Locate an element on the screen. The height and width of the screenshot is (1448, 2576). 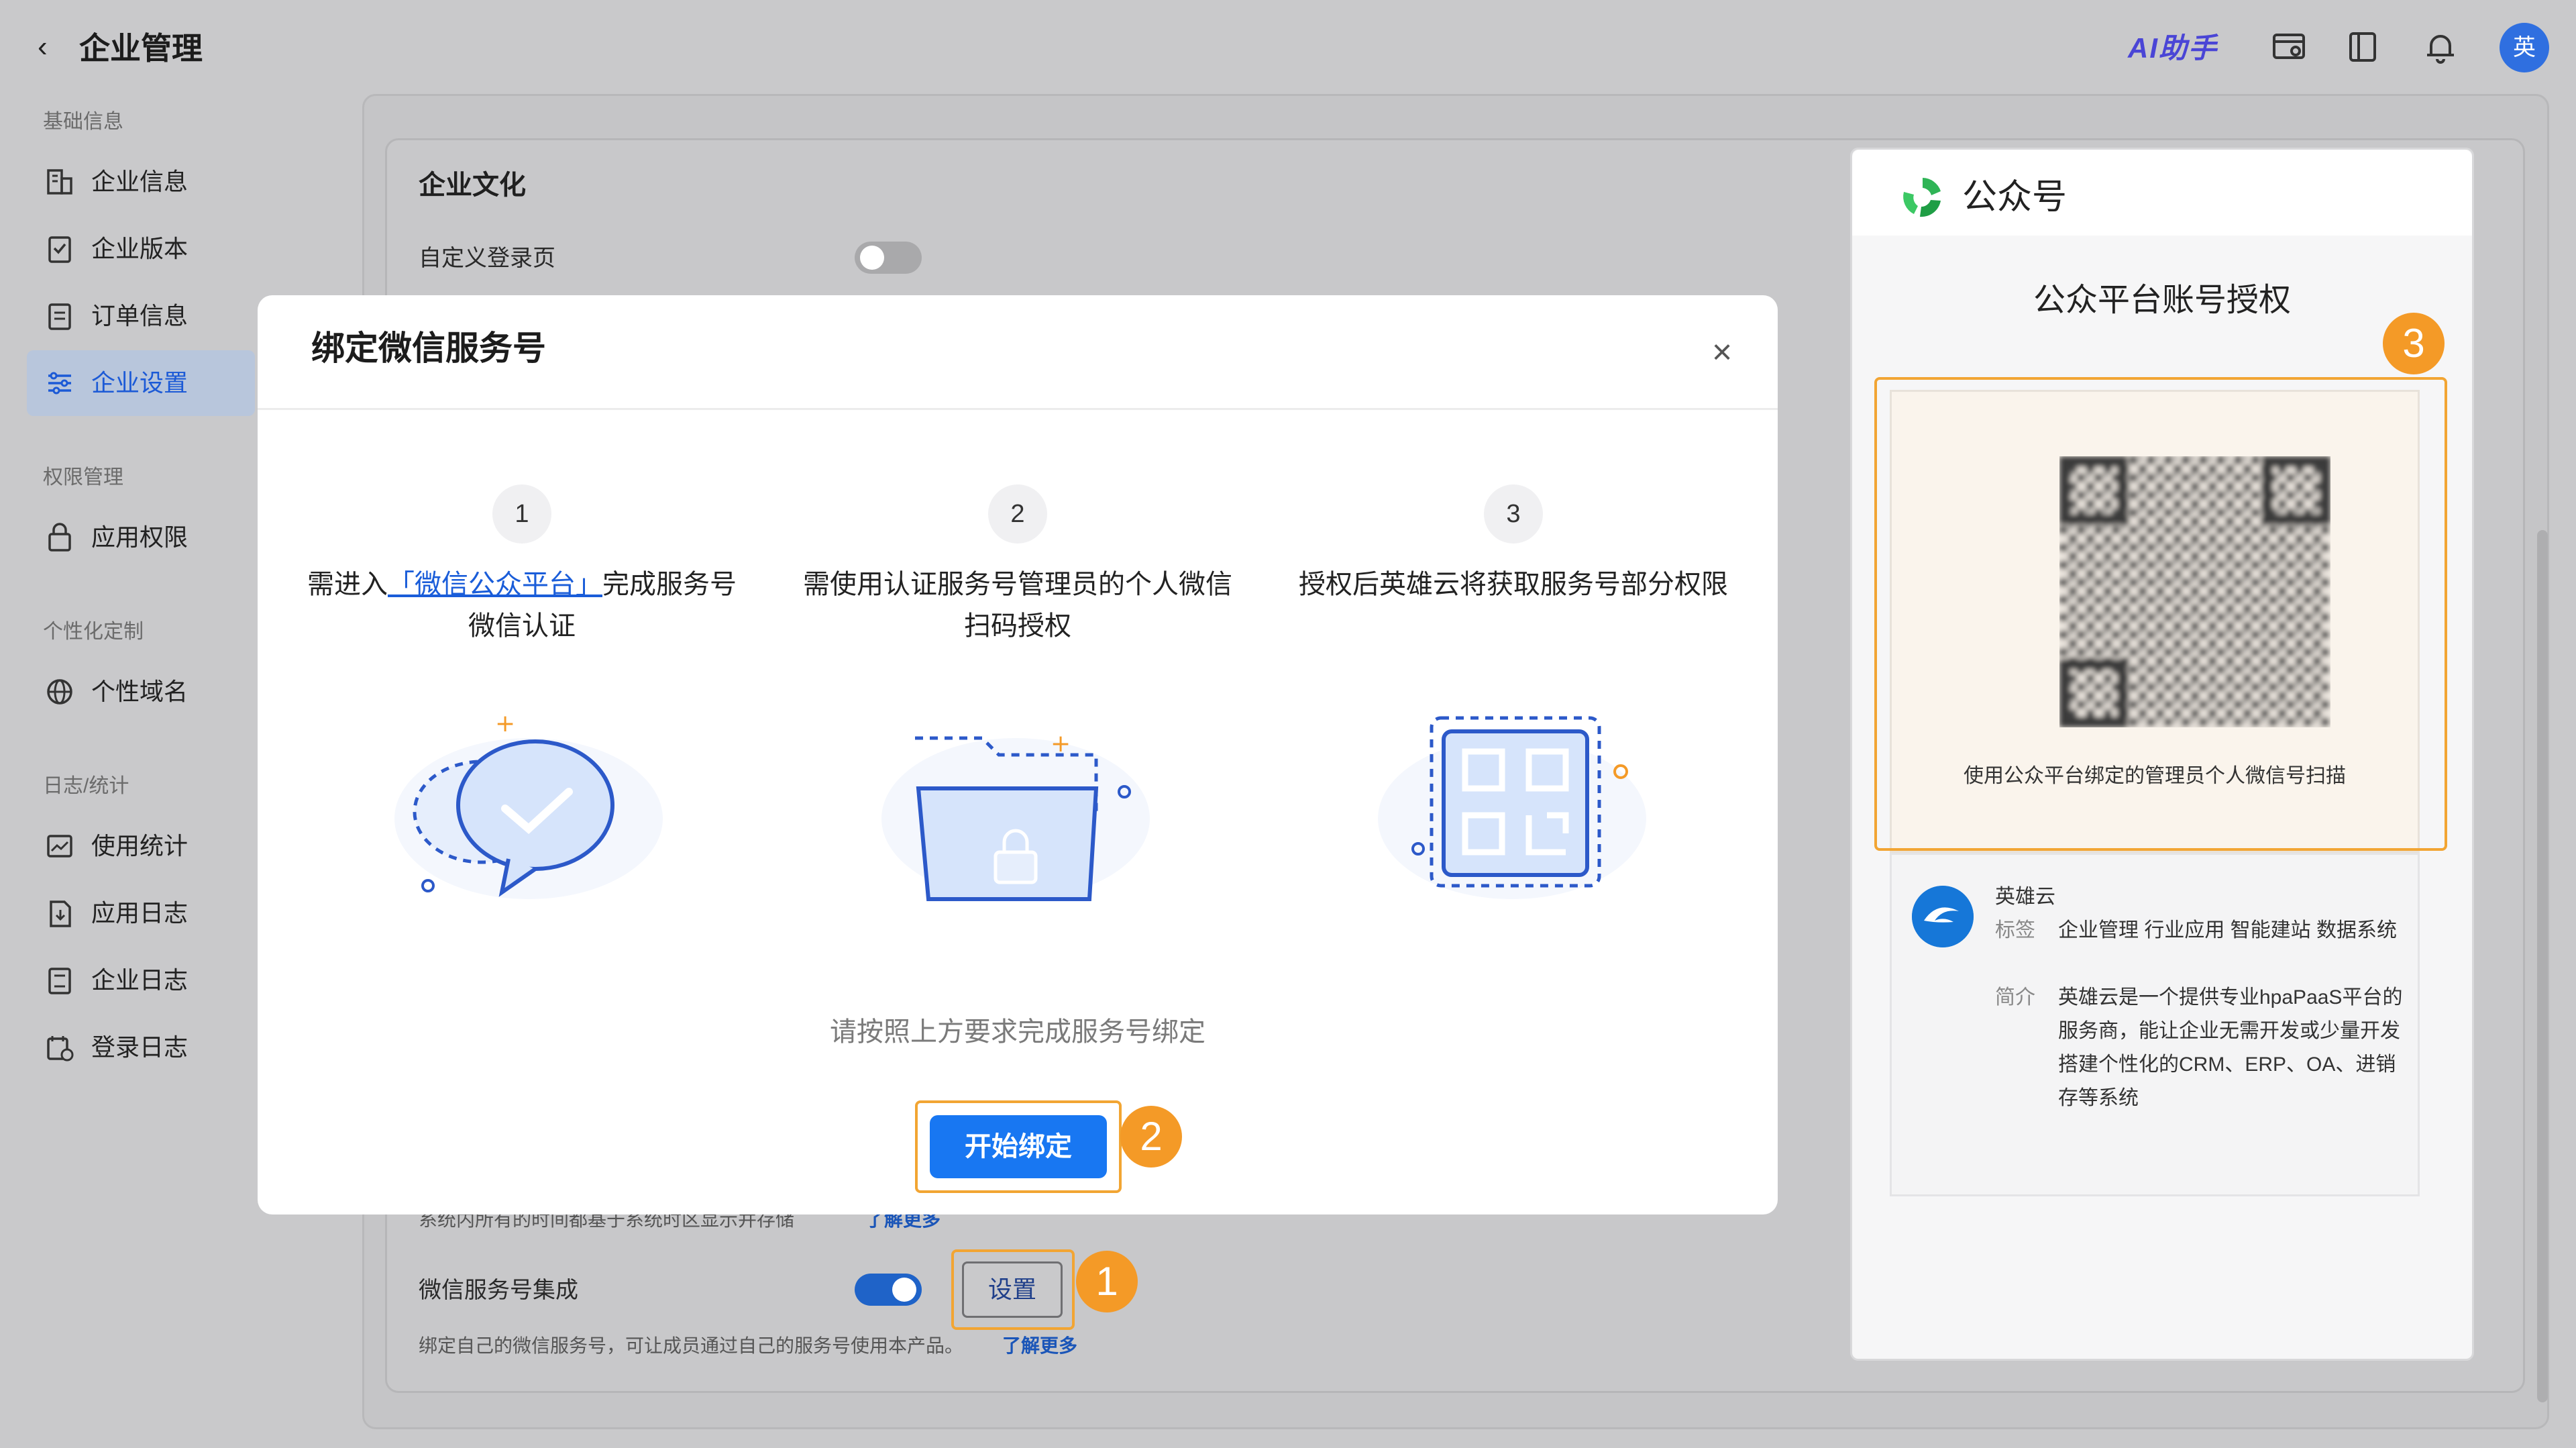
sidebar-section-title: 权限管理 is located at coordinates (83, 477).